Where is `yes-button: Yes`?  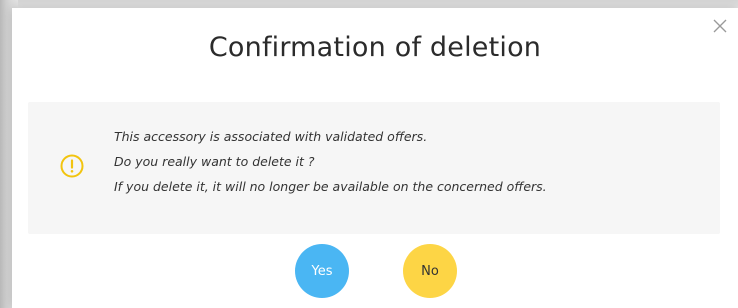
yes-button: Yes is located at coordinates (322, 271).